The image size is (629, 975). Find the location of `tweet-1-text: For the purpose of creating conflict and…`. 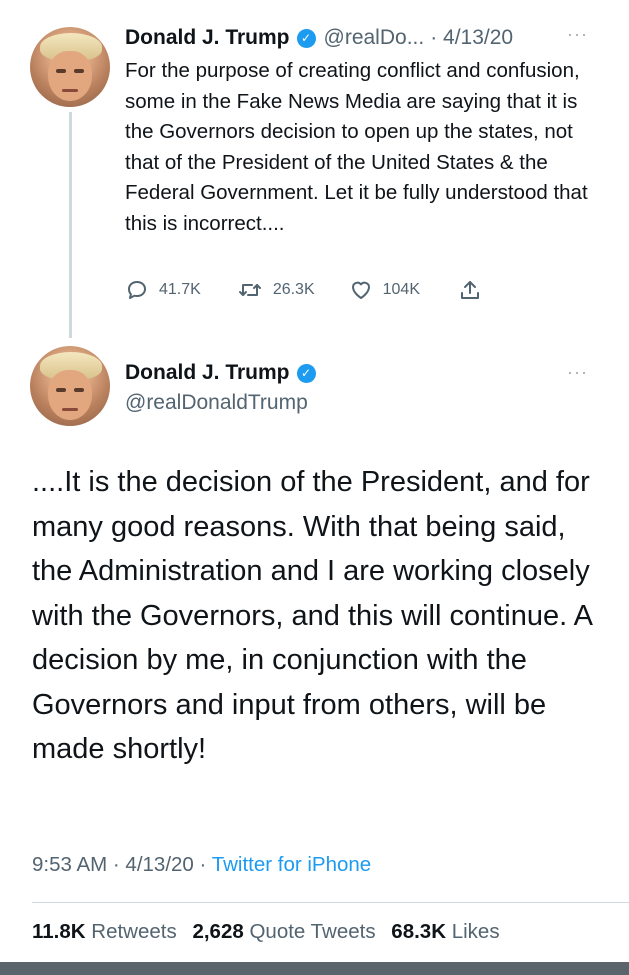

tweet-1-text: For the purpose of creating conflict and… is located at coordinates (356, 147).